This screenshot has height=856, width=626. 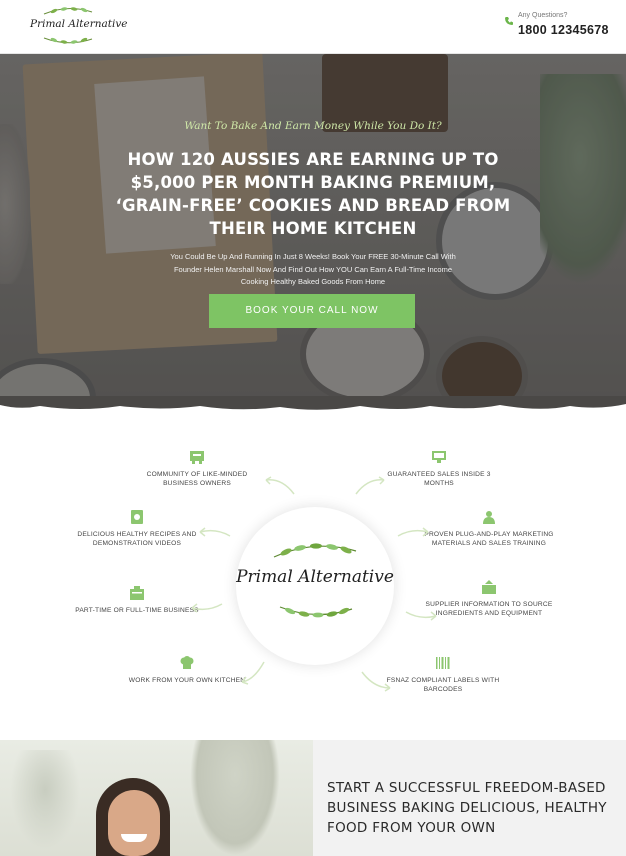 I want to click on logo-sprig-bottom-icon, so click(x=68, y=40).